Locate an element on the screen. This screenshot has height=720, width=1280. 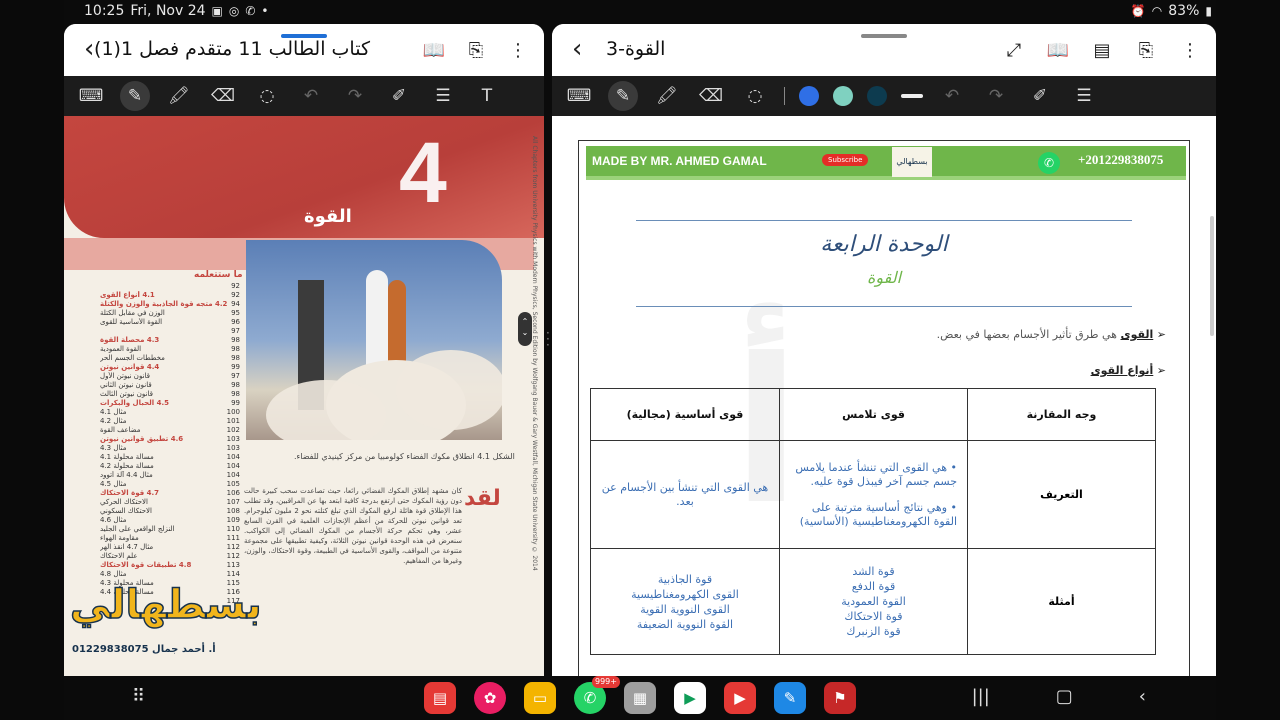
page-scrollbar is located at coordinates (1212, 276).